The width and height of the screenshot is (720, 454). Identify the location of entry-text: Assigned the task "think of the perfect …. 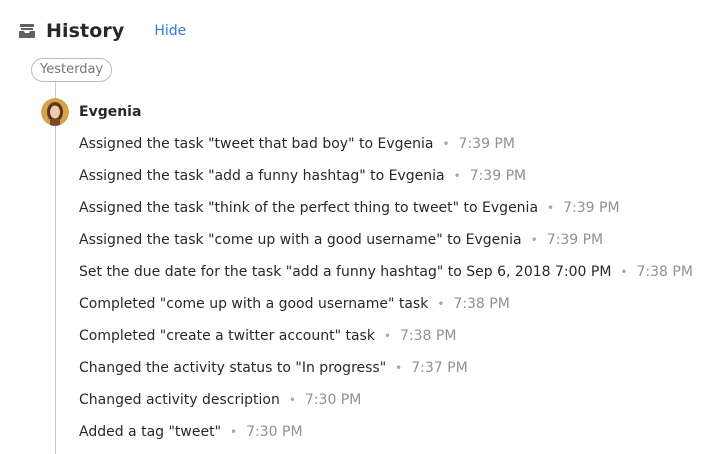
(309, 208).